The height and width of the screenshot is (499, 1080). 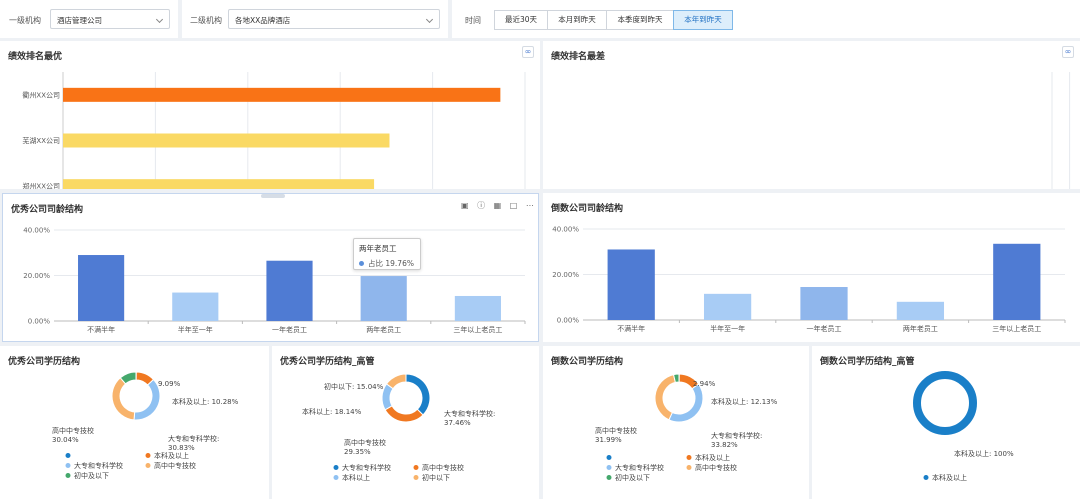 I want to click on filter-level1-panel: 一级机构 酒店管理公司, so click(x=89, y=19).